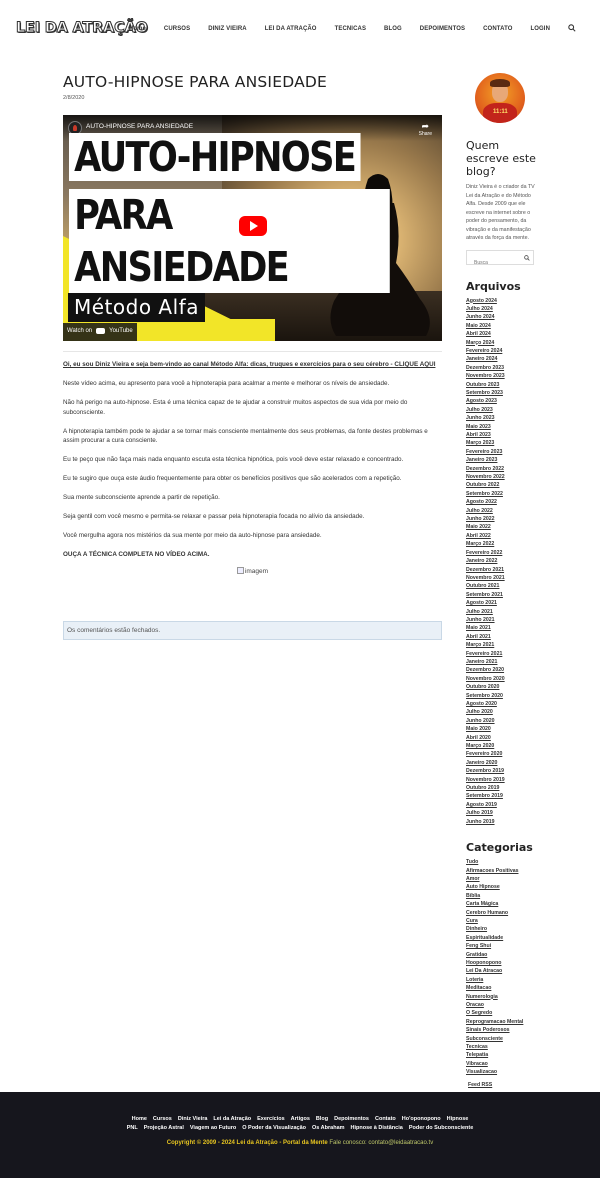 Image resolution: width=600 pixels, height=1178 pixels. Describe the element at coordinates (502, 887) in the screenshot. I see `category-link: Auto Hipnose` at that location.